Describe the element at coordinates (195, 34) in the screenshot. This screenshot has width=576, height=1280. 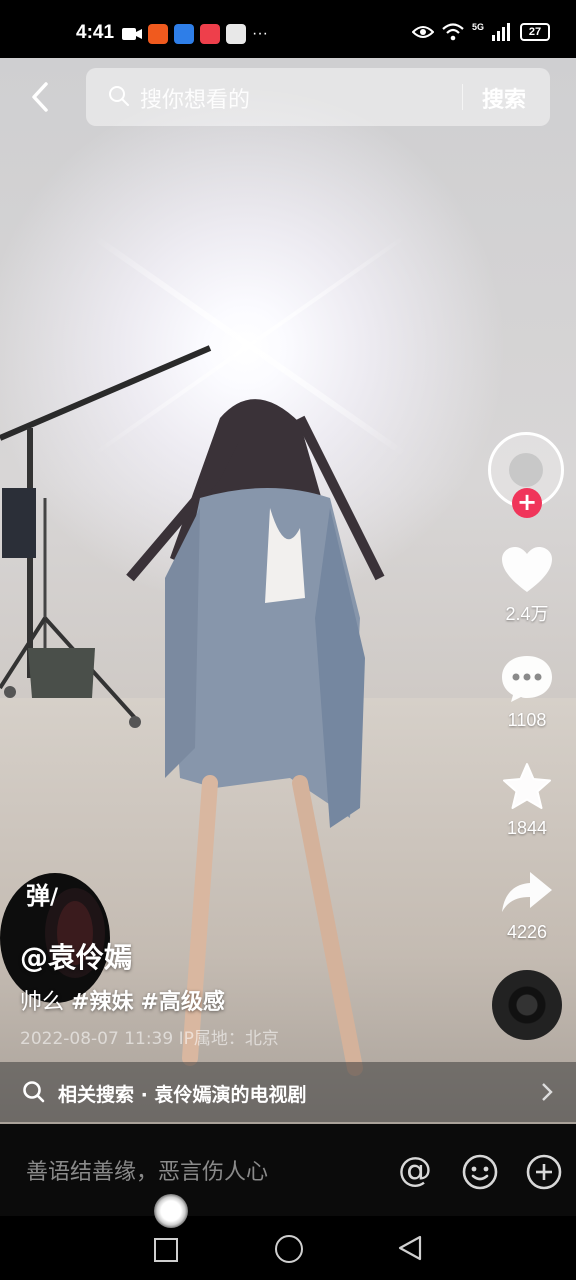
I see `status-notification-icons: ···` at that location.